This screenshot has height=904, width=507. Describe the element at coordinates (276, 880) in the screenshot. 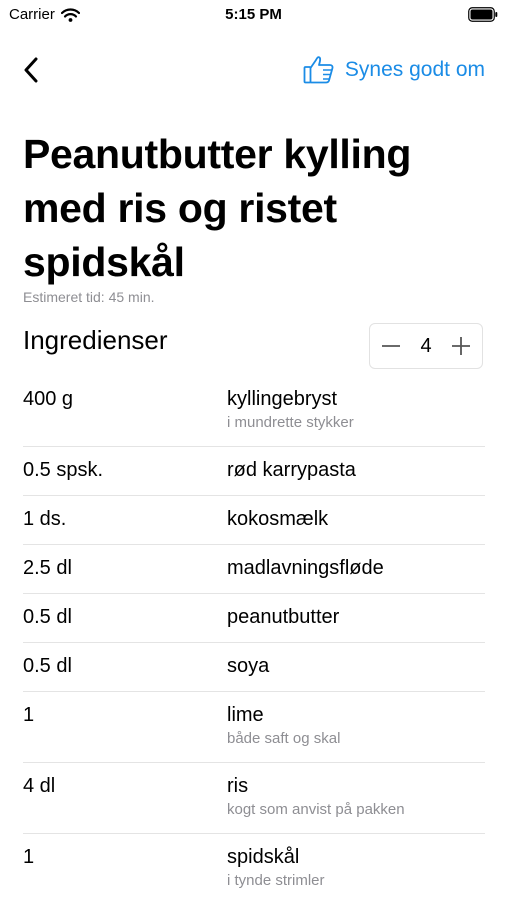

I see `ingredient-note: i tynde strimler` at that location.